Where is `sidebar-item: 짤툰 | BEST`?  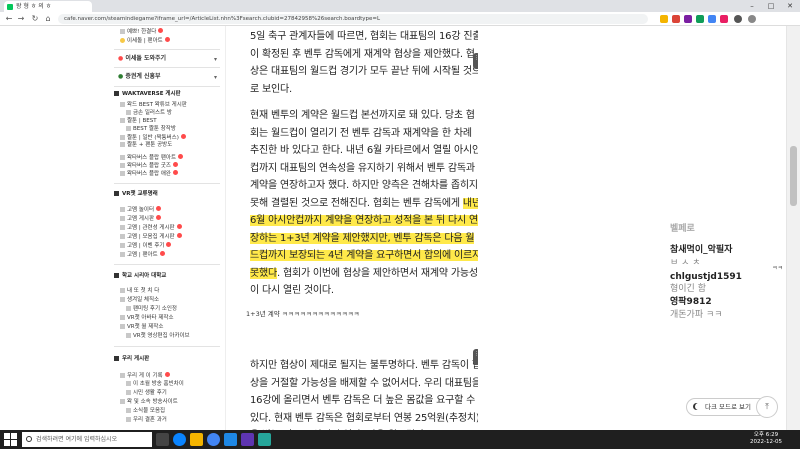 sidebar-item: 짤툰 | BEST is located at coordinates (138, 121).